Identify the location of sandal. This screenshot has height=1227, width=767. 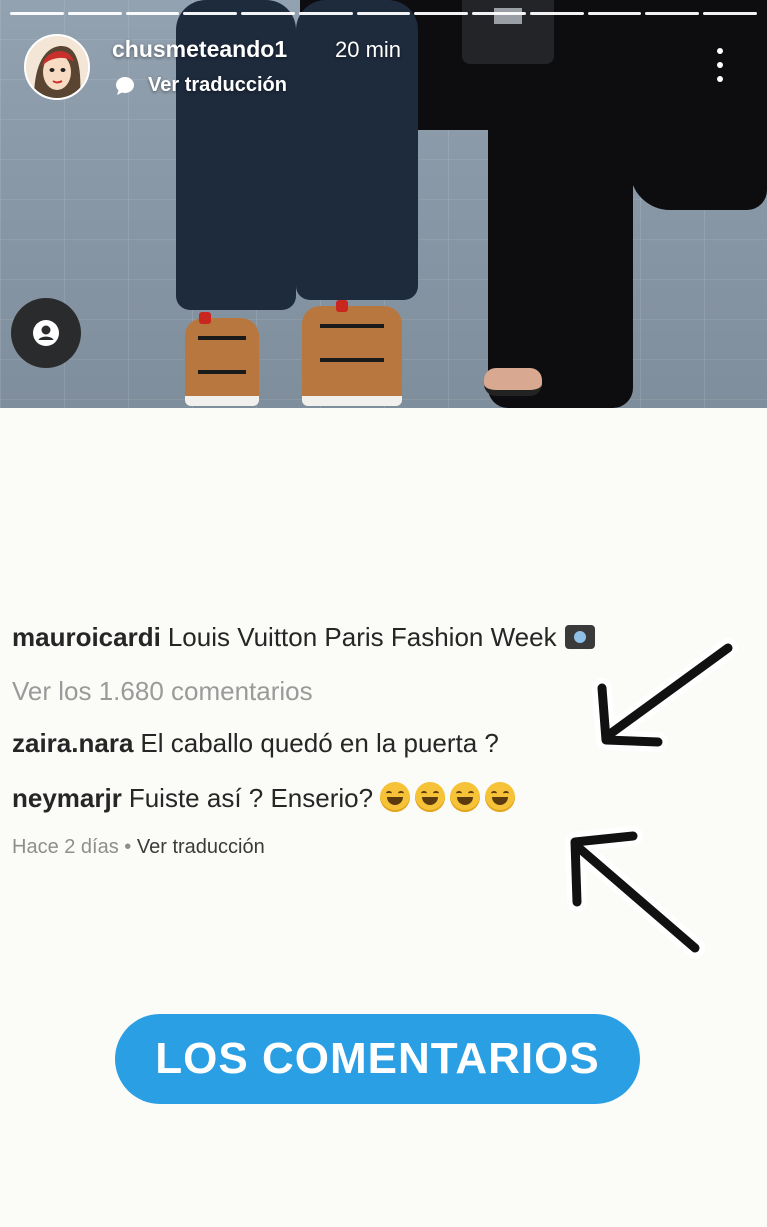
(513, 382).